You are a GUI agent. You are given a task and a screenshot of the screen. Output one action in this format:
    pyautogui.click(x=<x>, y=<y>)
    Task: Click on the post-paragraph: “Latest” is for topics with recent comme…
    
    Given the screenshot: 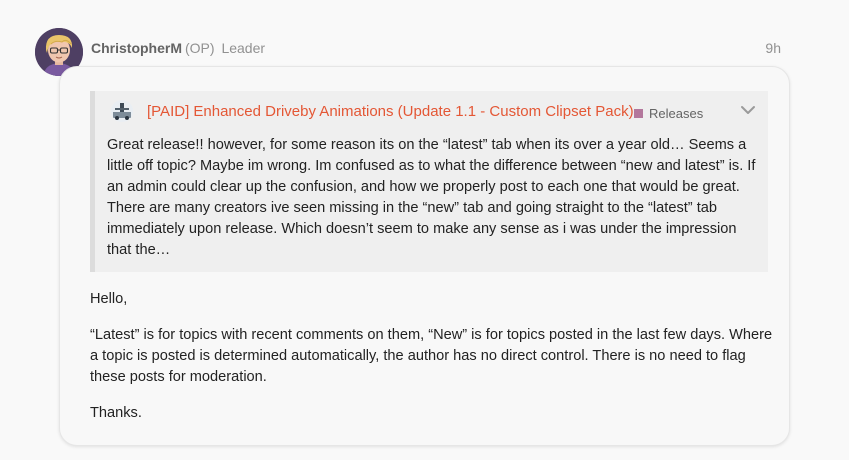 What is the action you would take?
    pyautogui.click(x=431, y=356)
    